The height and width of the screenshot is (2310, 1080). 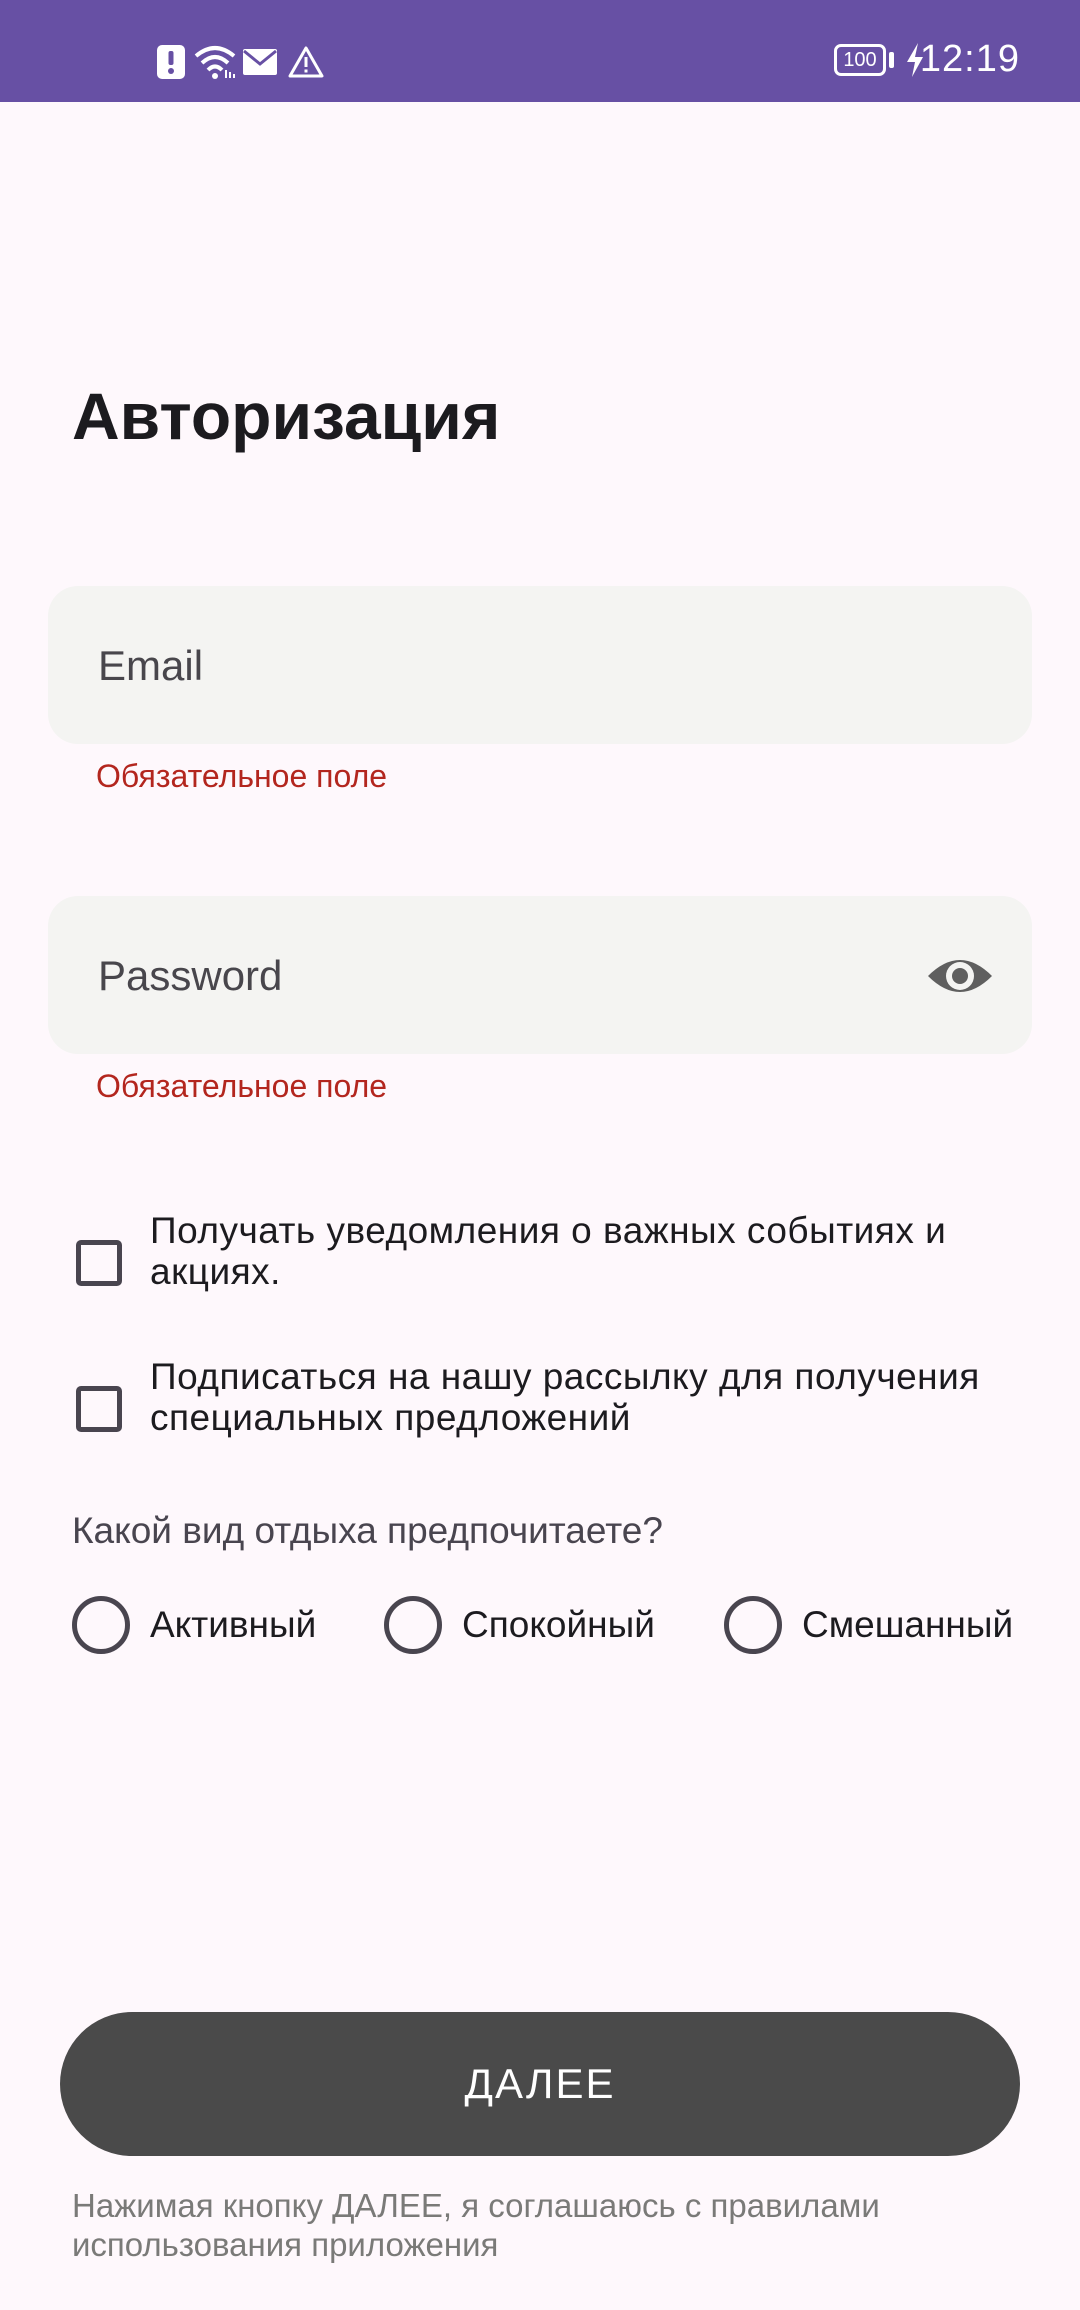 What do you see at coordinates (171, 62) in the screenshot?
I see `alert-icon` at bounding box center [171, 62].